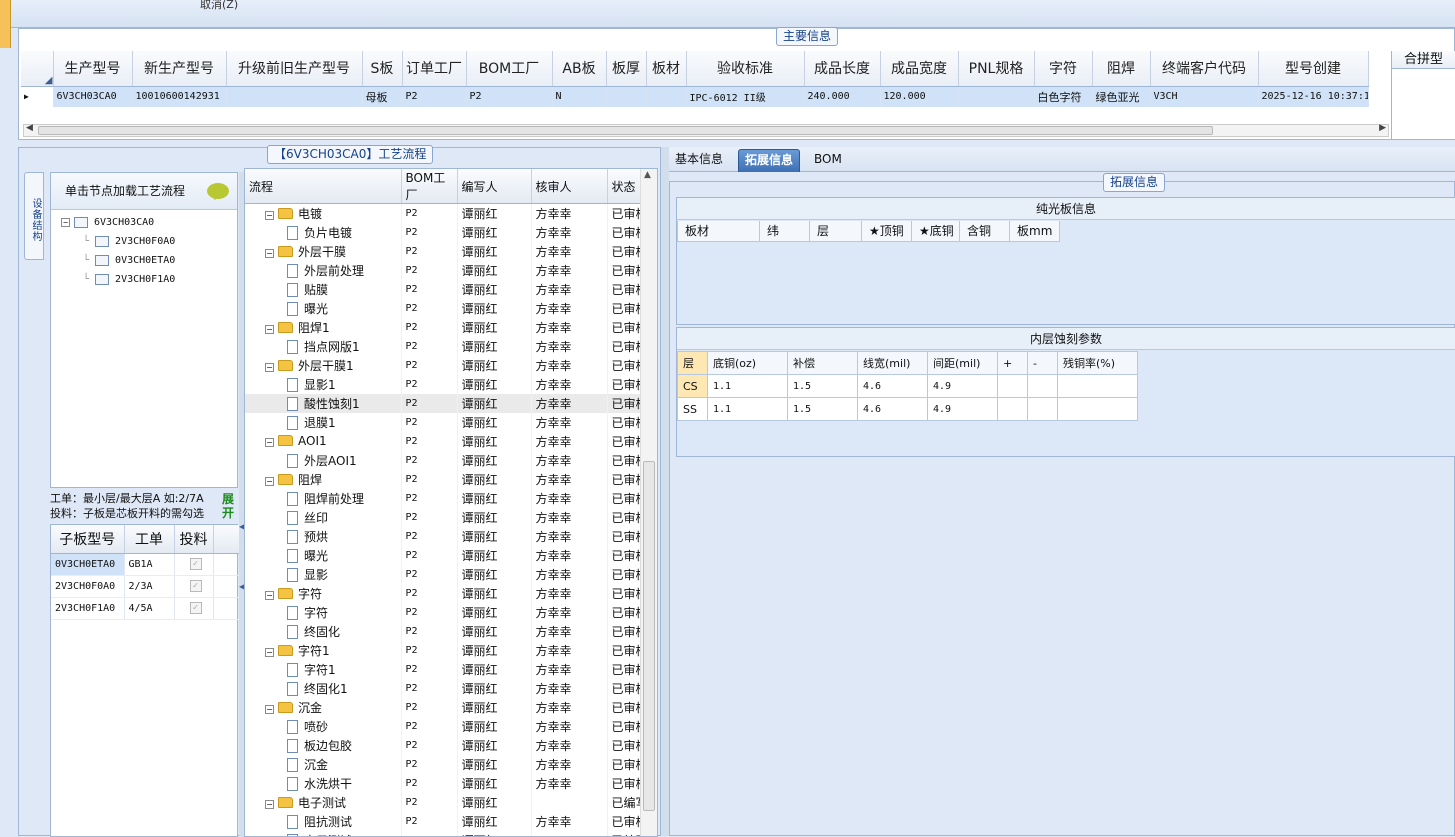 This screenshot has width=1455, height=837. I want to click on column-header: S板, so click(382, 68).